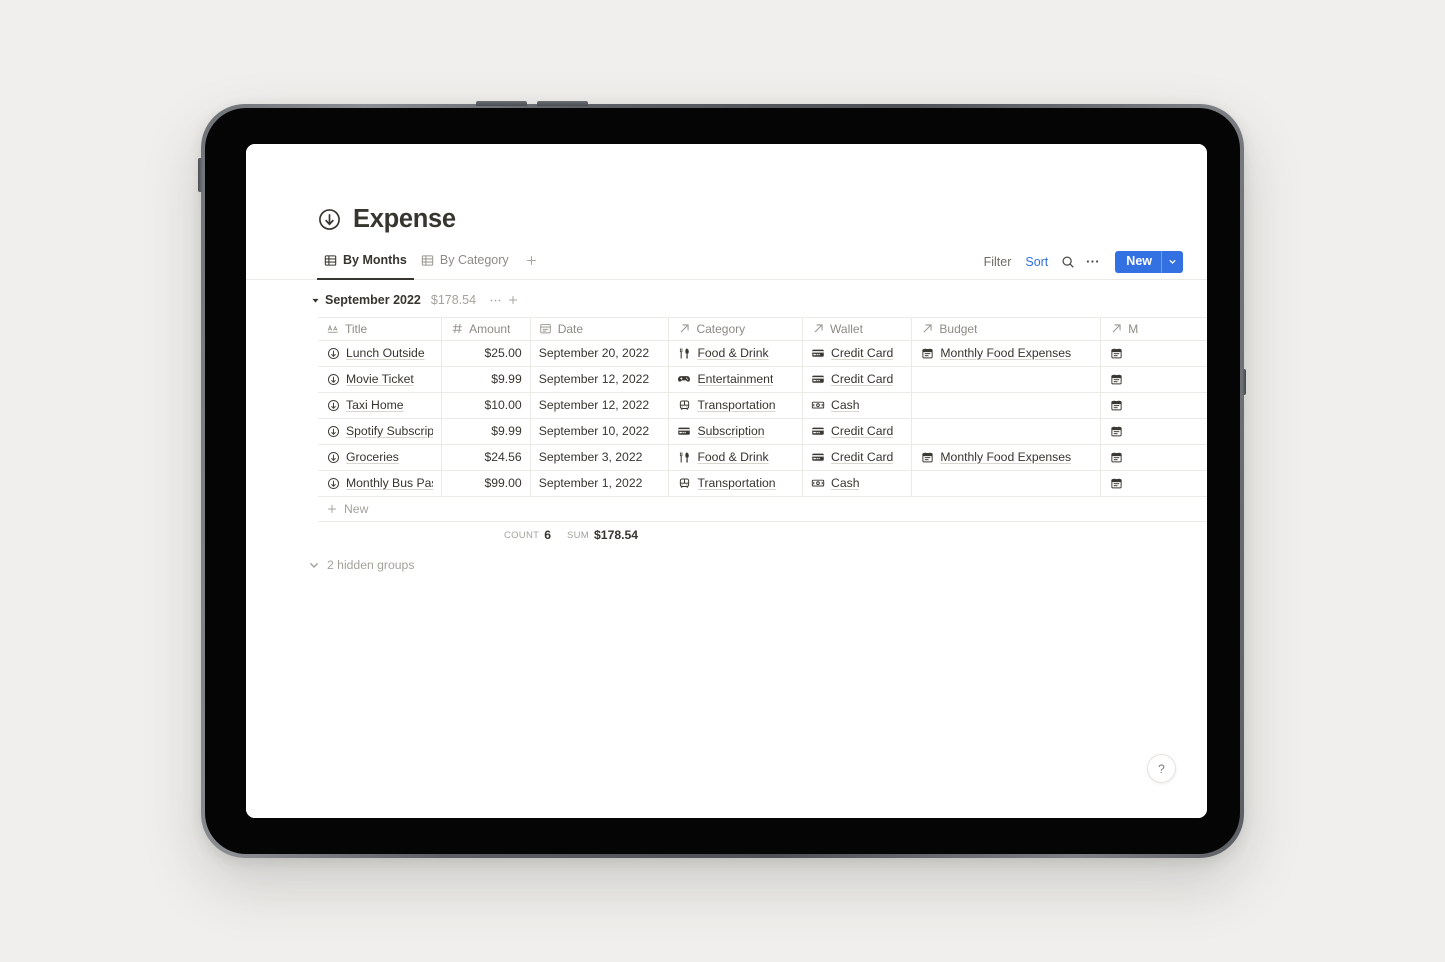  What do you see at coordinates (562, 103) in the screenshot?
I see `volume-down-button` at bounding box center [562, 103].